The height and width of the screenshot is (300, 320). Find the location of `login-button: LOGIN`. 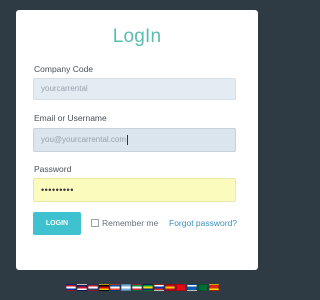

login-button: LOGIN is located at coordinates (57, 223).